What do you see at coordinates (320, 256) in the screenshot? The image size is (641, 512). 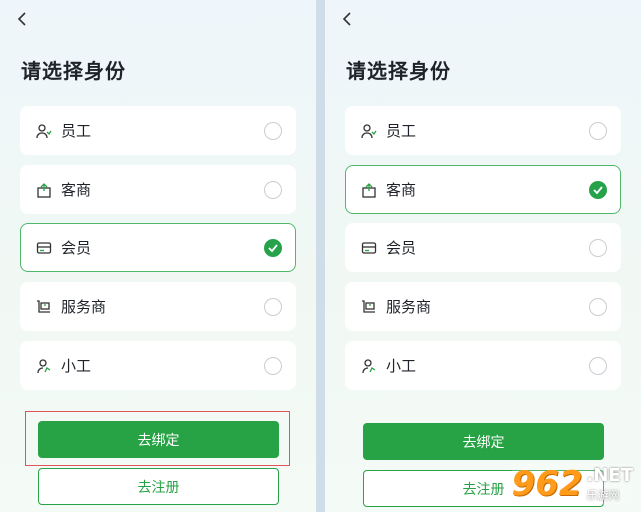 I see `panel-divider` at bounding box center [320, 256].